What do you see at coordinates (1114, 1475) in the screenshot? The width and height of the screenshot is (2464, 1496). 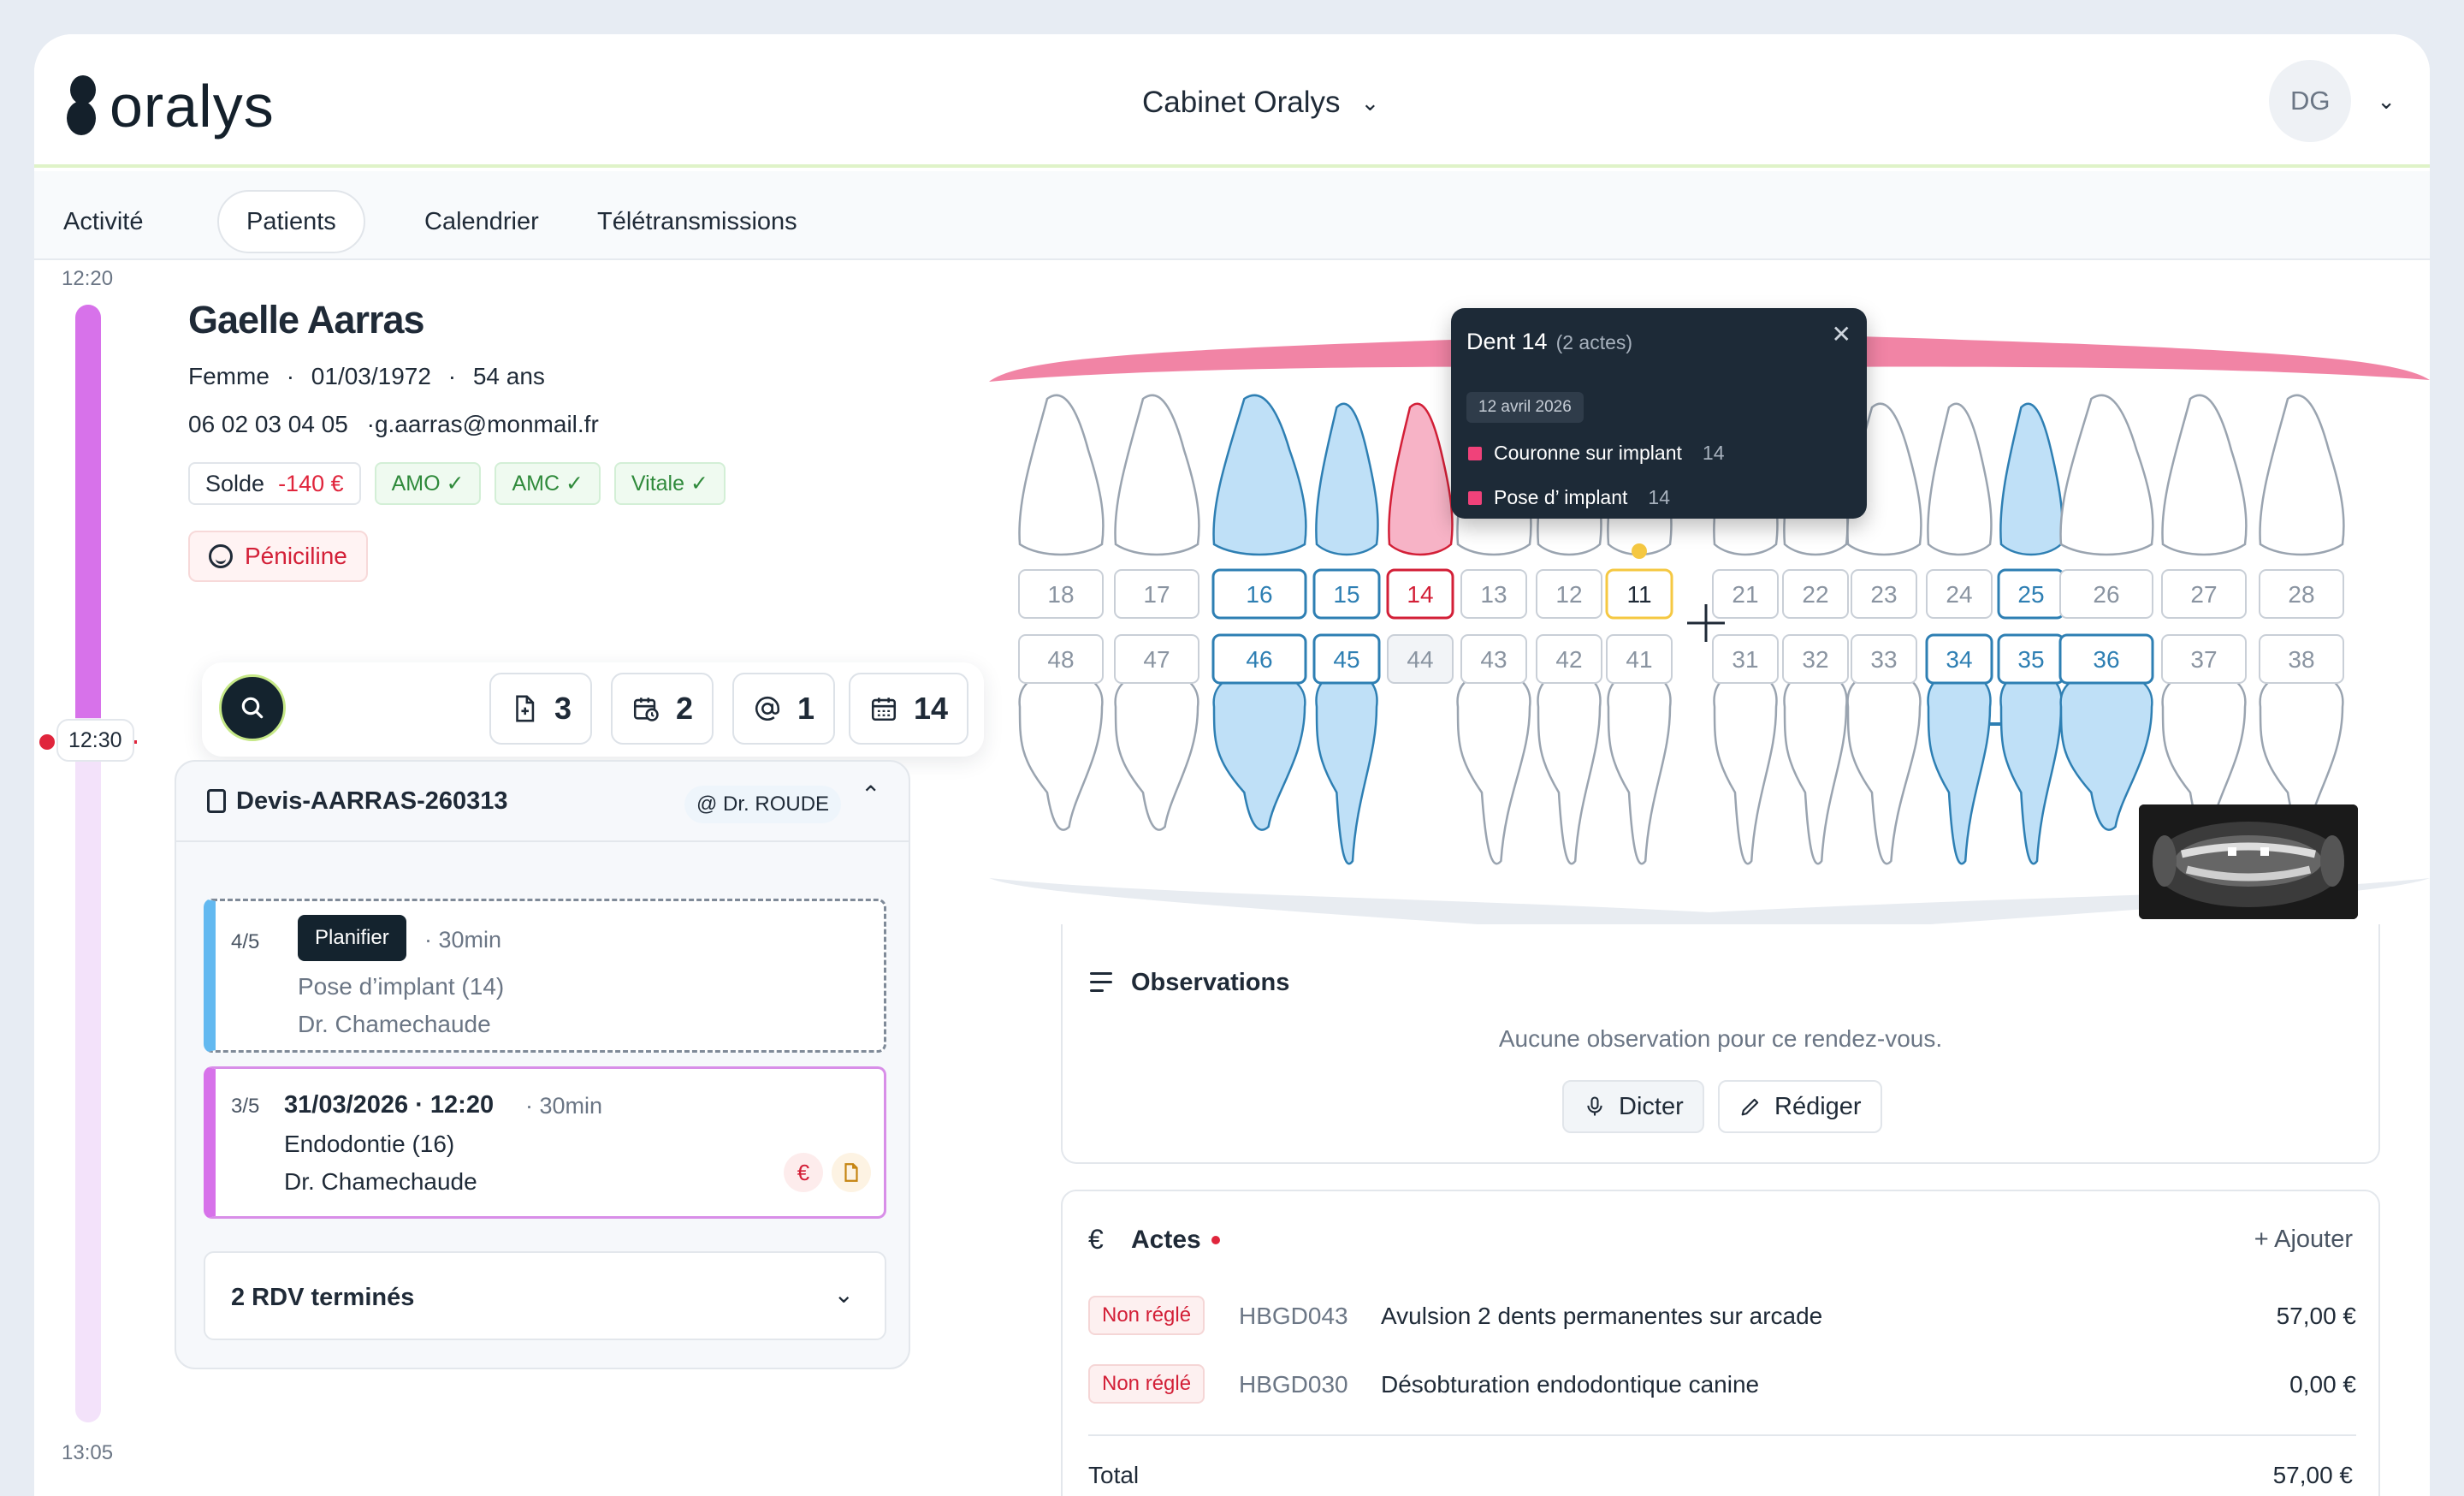 I see `total-label: Total` at bounding box center [1114, 1475].